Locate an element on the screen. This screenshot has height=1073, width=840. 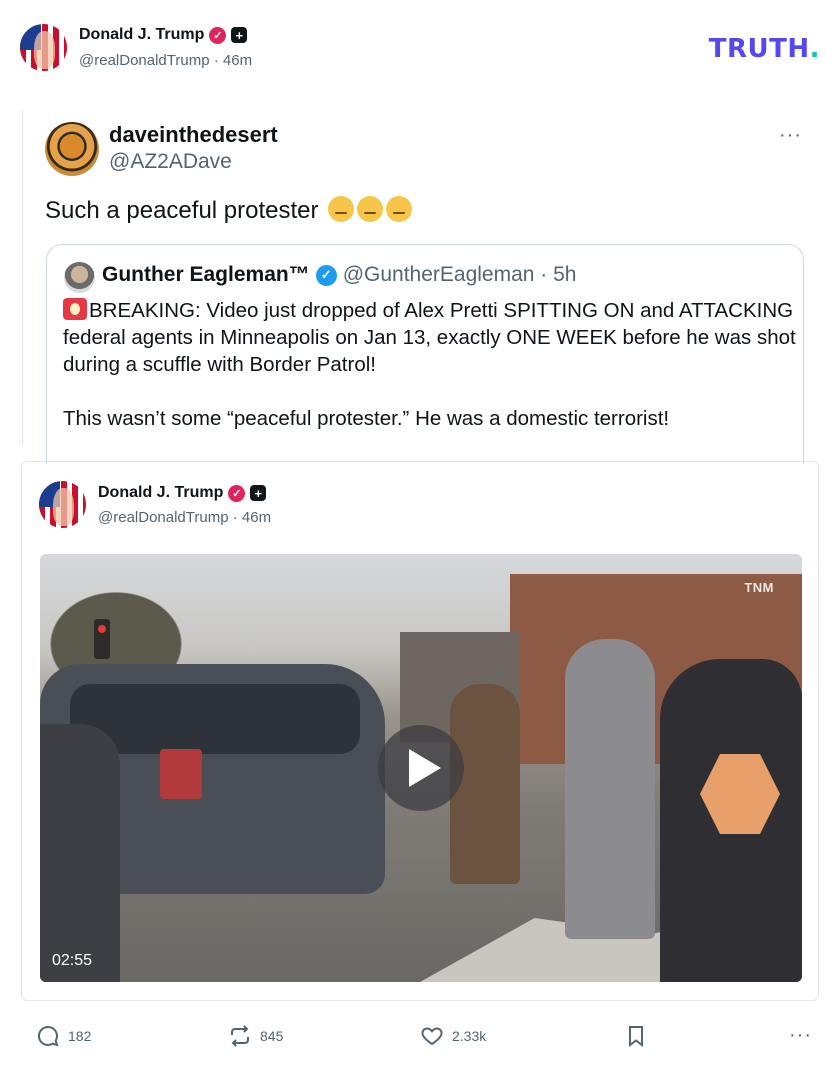
like-button: 2.33k is located at coordinates (453, 1036).